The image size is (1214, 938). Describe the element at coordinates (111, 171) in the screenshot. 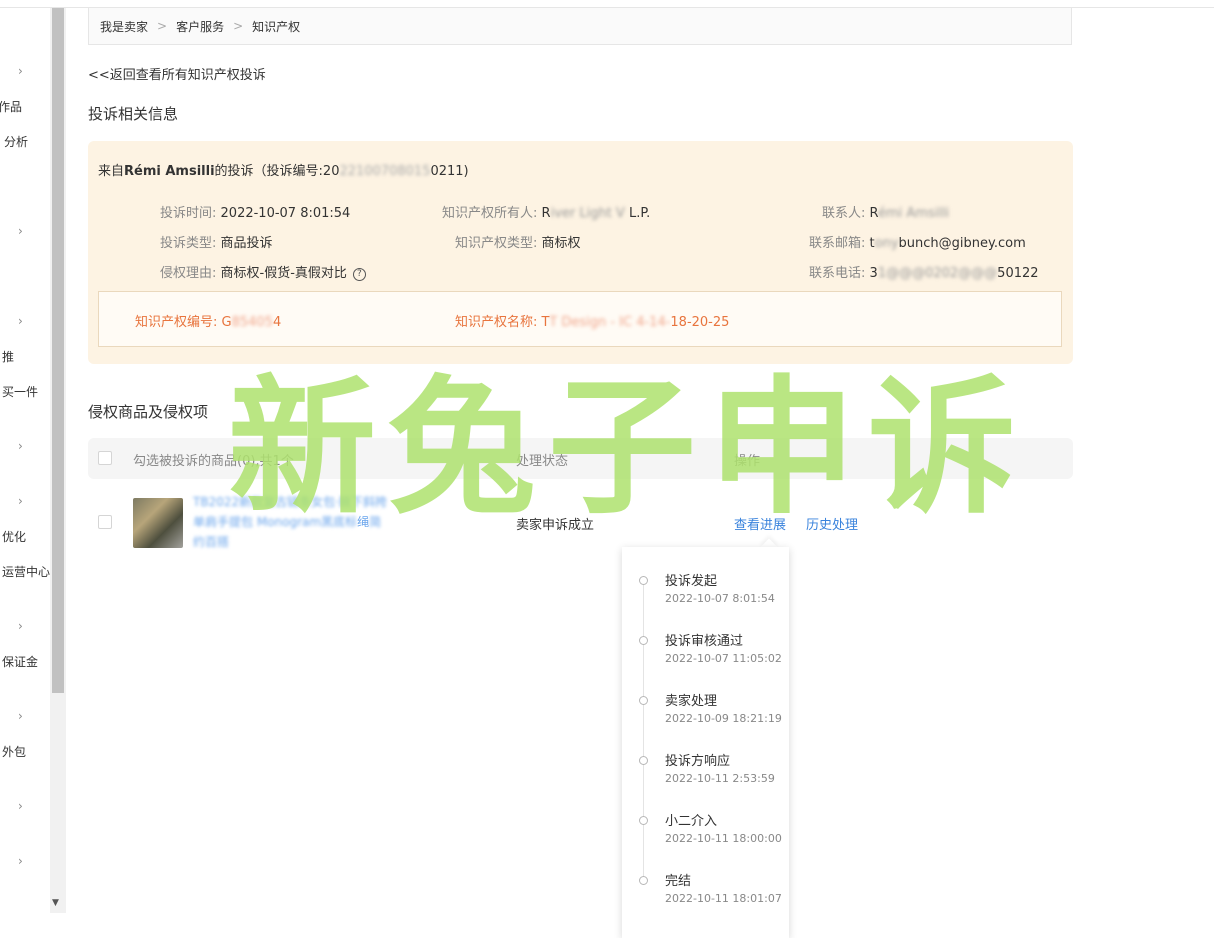

I see `complaint-prefix: 来自` at that location.